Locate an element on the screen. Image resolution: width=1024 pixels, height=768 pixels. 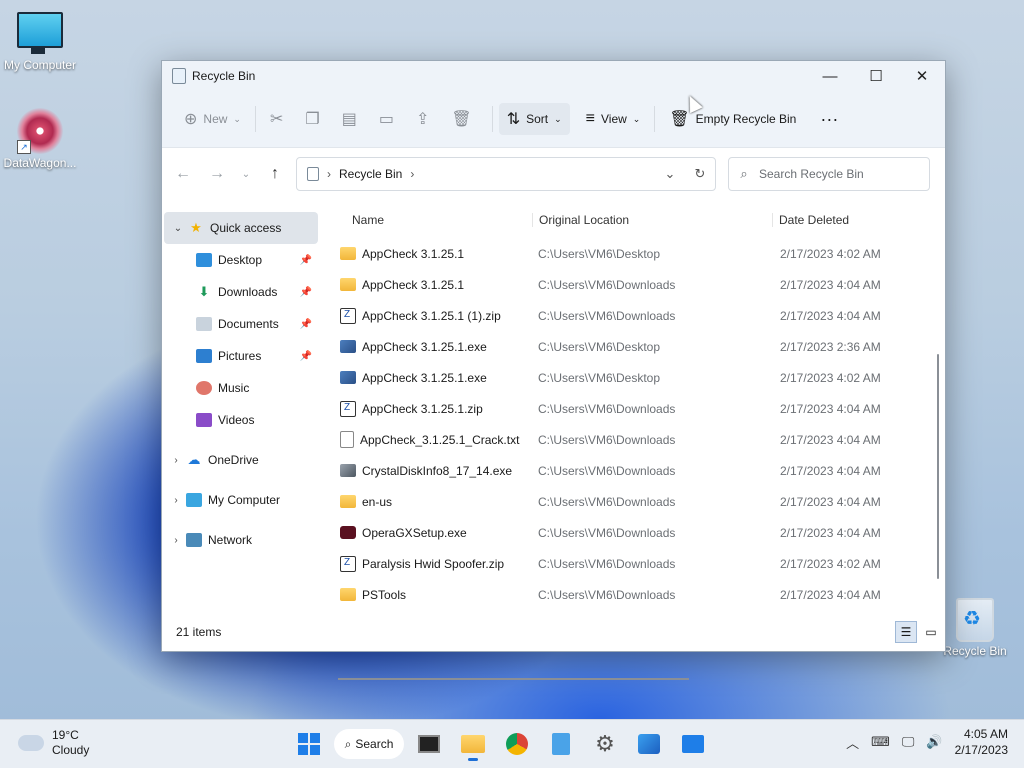
weather-temp: 19°C is located at coordinates (65, 735).